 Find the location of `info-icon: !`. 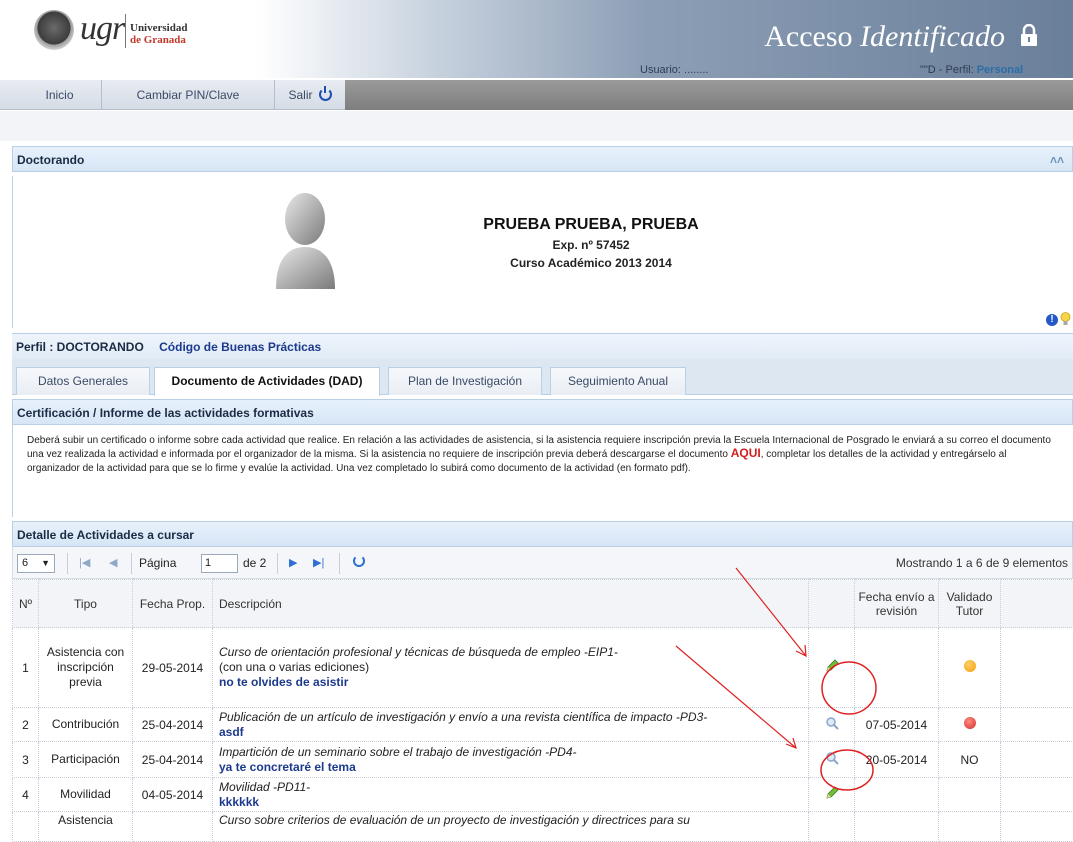

info-icon: ! is located at coordinates (1052, 320).